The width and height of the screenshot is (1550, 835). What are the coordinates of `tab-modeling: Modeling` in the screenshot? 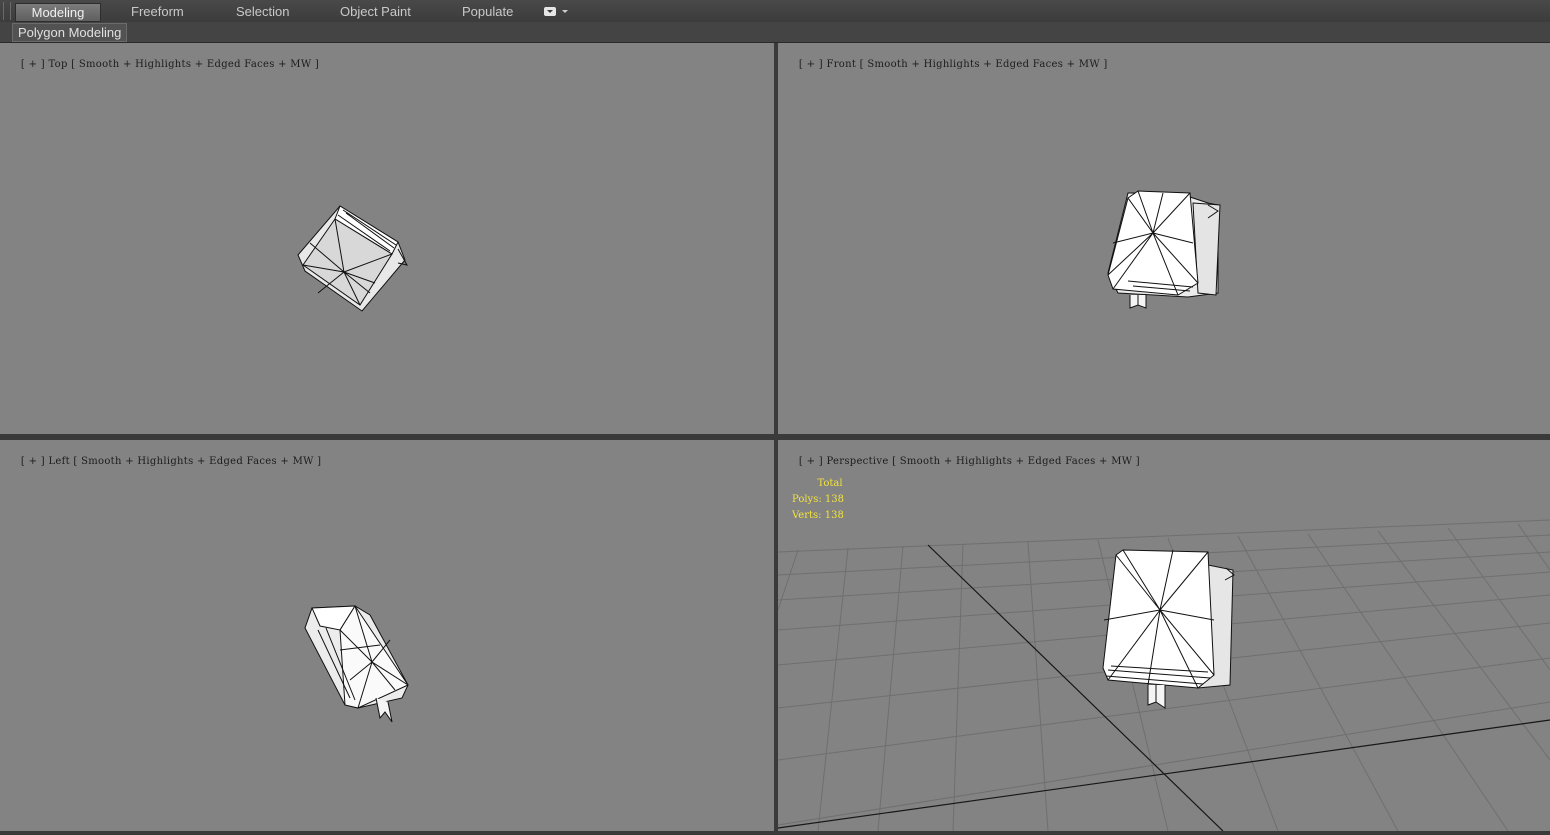 It's located at (58, 12).